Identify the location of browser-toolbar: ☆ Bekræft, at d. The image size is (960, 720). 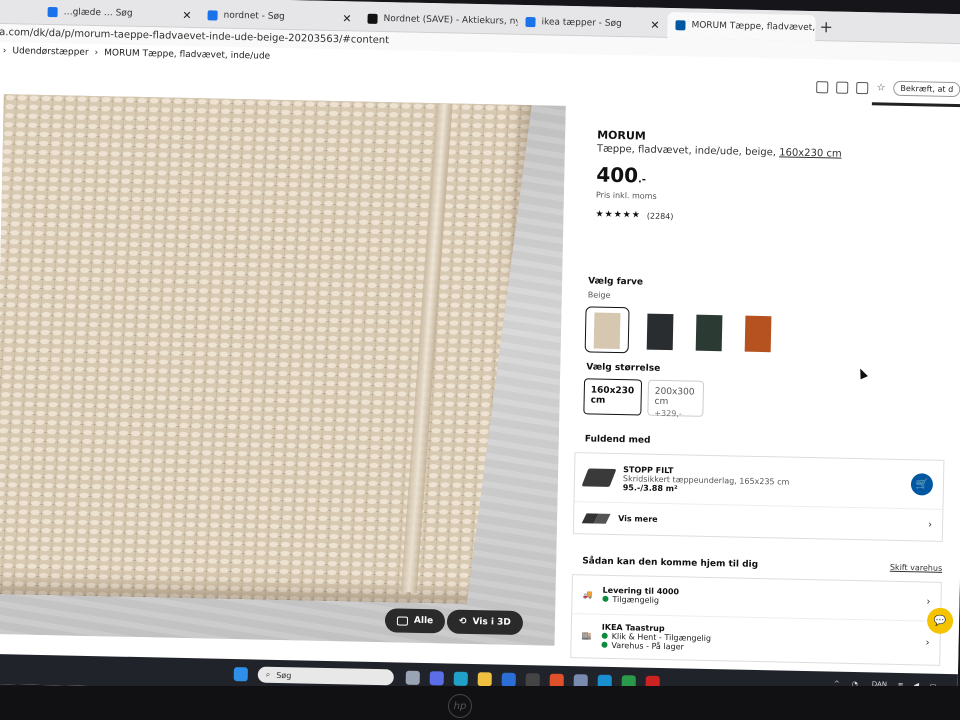
(888, 88).